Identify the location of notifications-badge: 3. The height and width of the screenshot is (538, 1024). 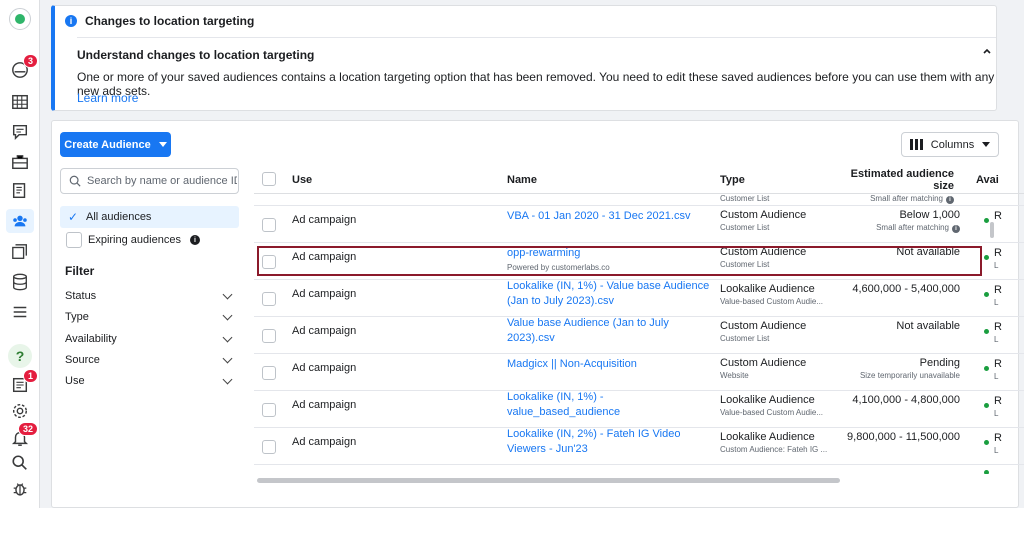
(30, 61).